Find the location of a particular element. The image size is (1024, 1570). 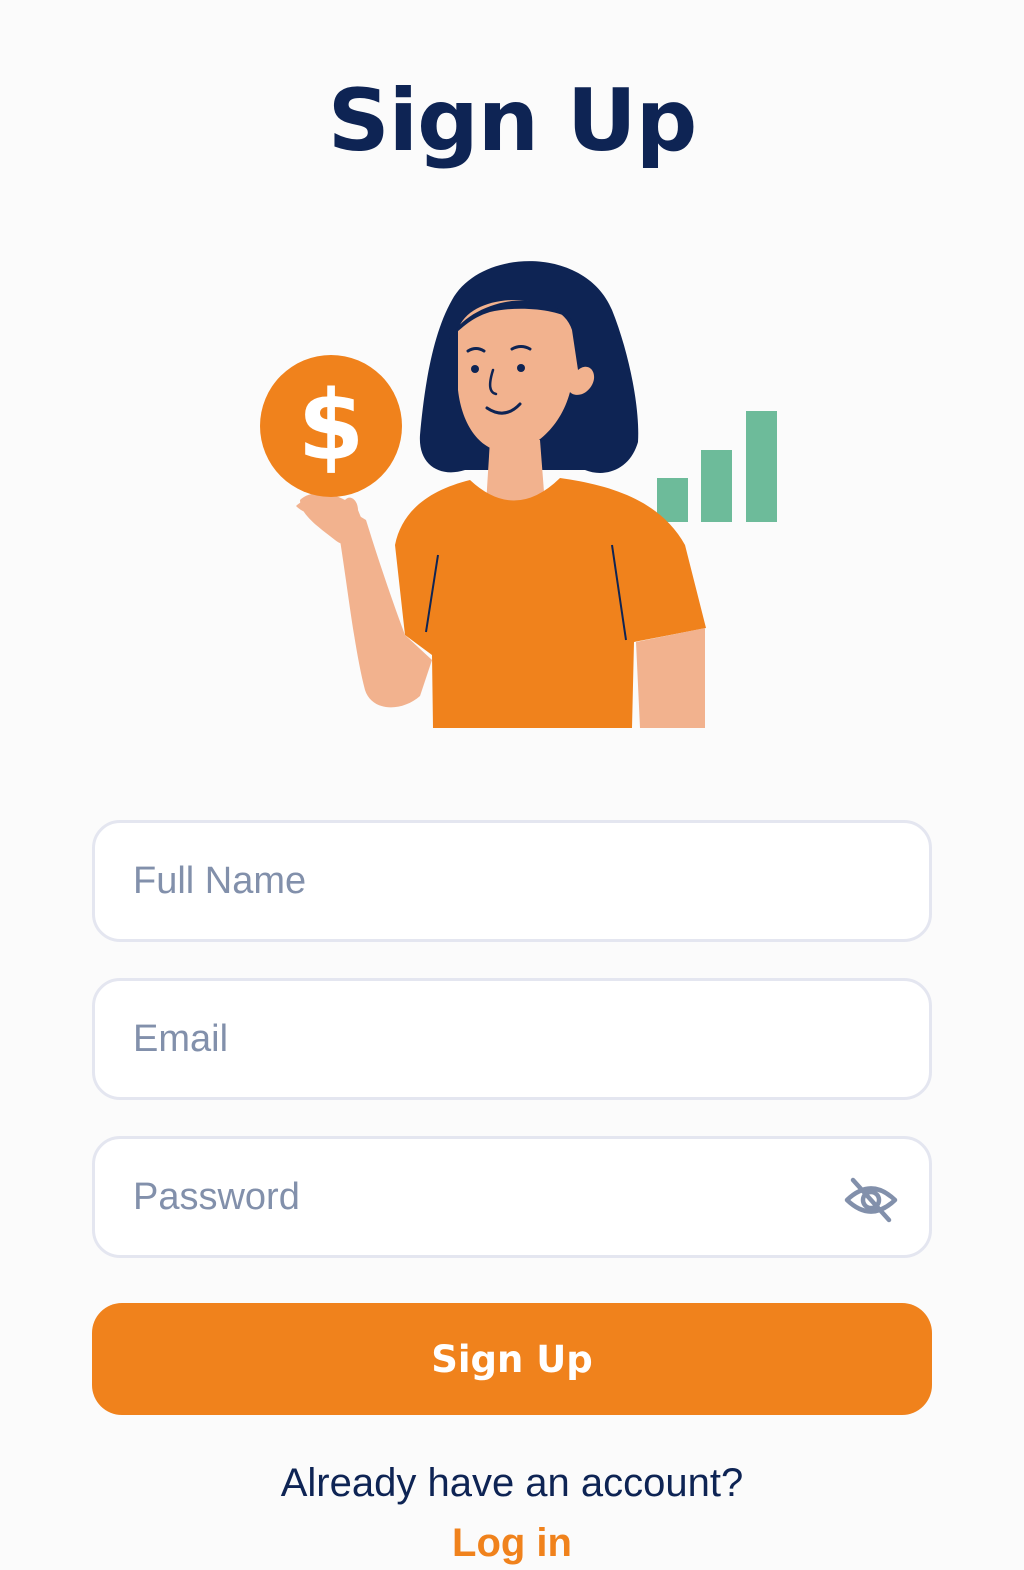

email-field is located at coordinates (512, 1039).